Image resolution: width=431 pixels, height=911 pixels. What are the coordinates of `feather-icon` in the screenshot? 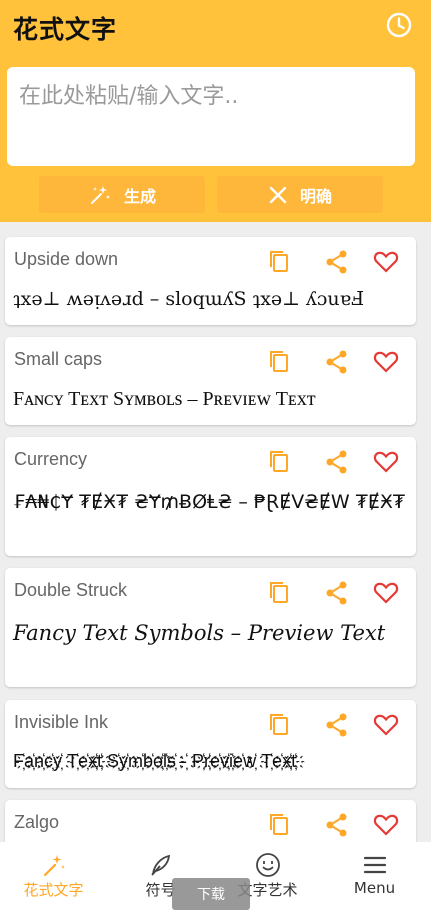 It's located at (160, 865).